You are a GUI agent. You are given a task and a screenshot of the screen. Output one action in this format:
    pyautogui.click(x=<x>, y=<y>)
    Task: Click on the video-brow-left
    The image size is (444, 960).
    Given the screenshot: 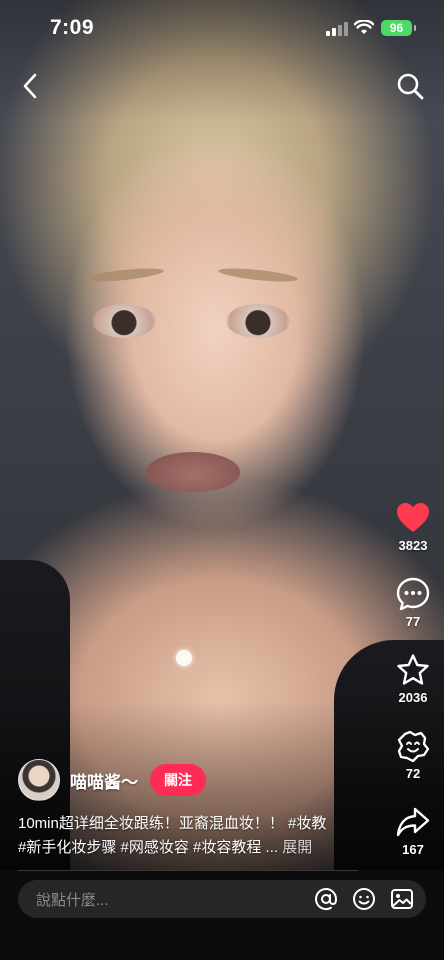 What is the action you would take?
    pyautogui.click(x=124, y=275)
    